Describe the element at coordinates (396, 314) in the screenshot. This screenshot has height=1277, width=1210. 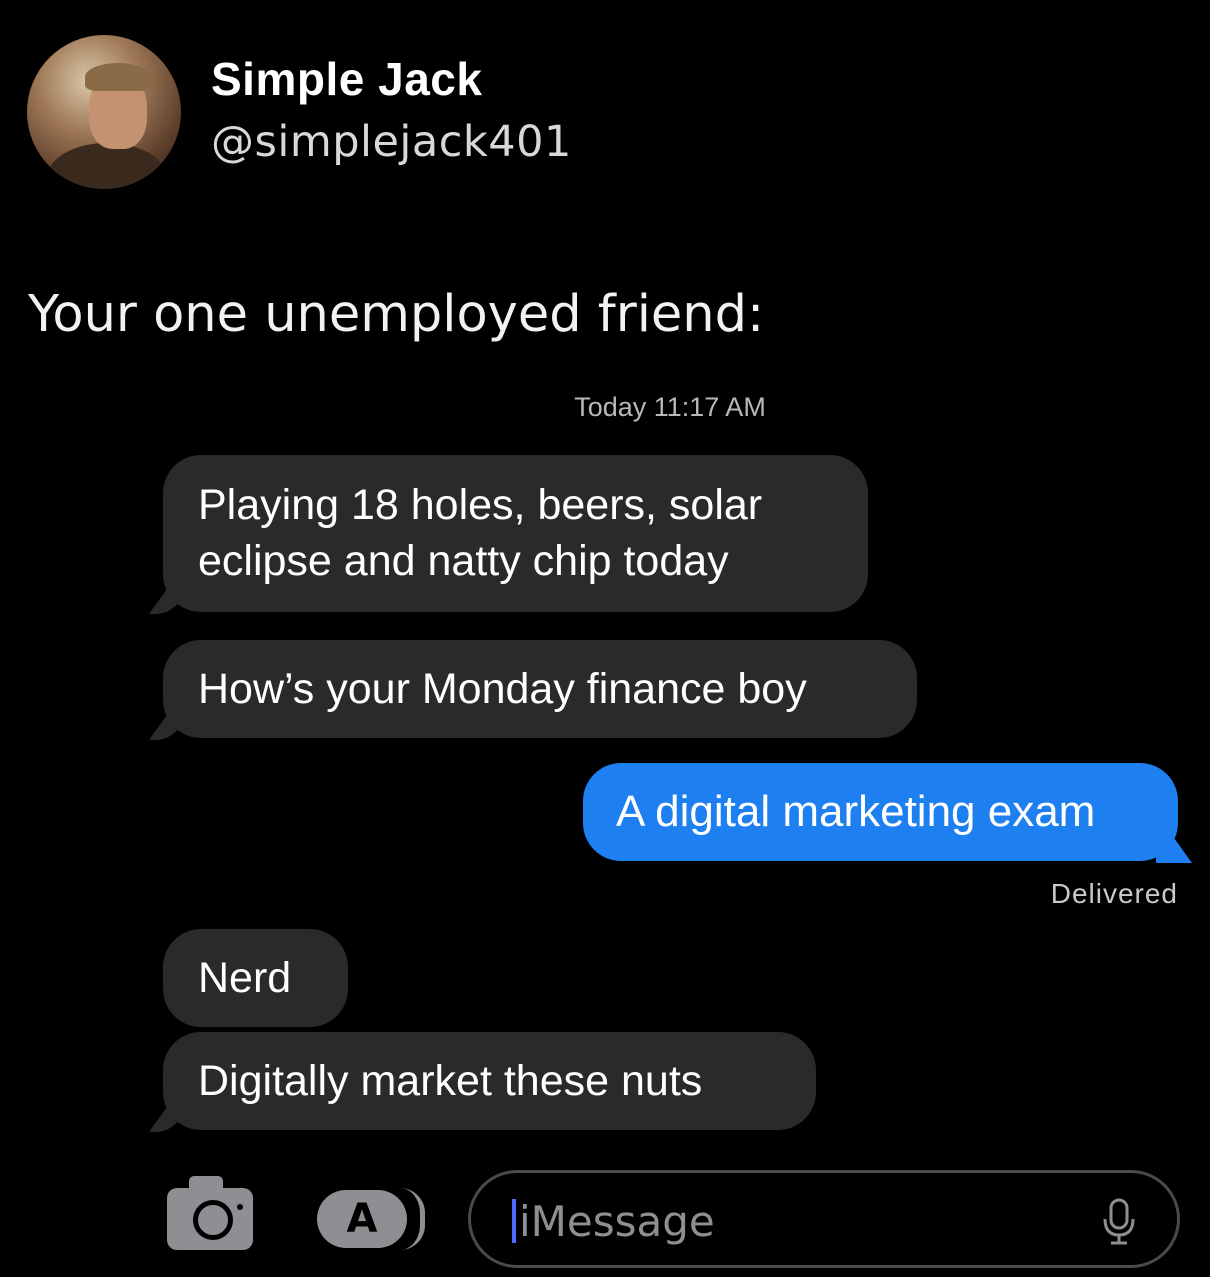
I see `tweet-text: Your one unemployed friend:` at that location.